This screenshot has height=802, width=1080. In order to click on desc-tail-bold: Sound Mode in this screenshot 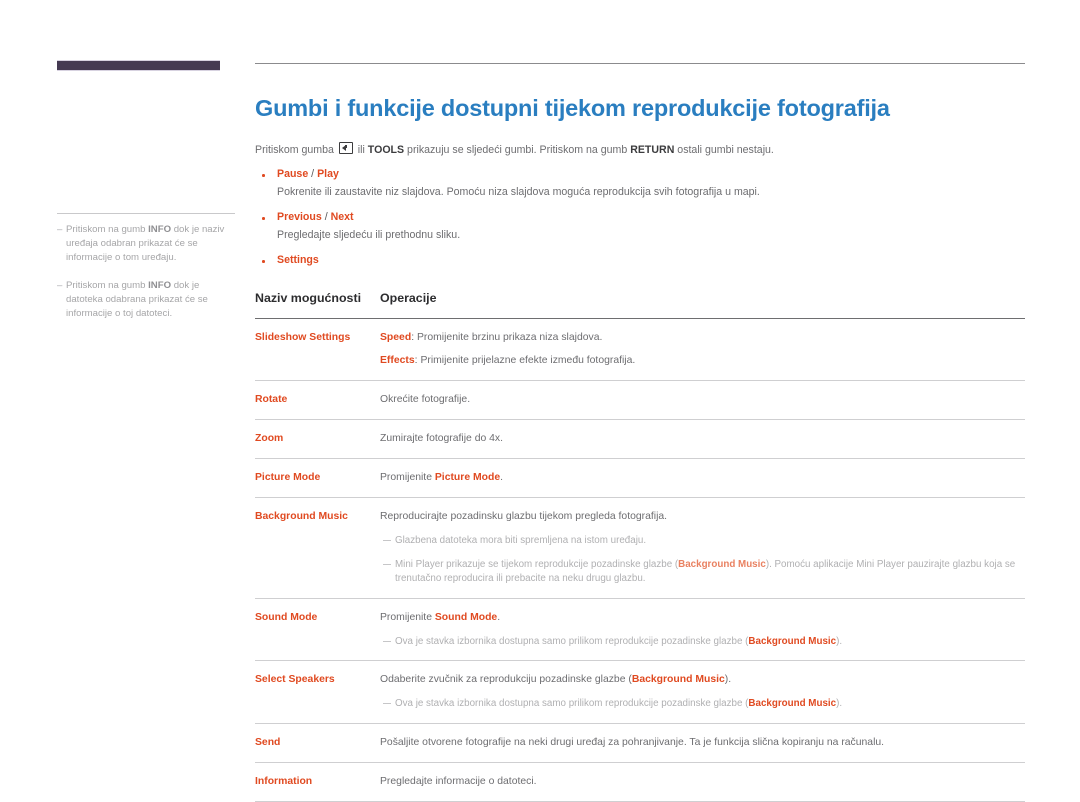, I will do `click(466, 617)`.